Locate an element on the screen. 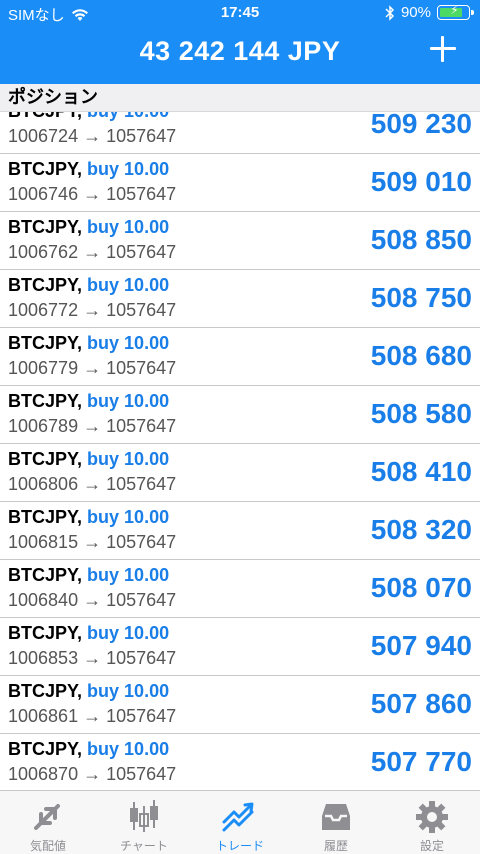  tab-label: 気配値 is located at coordinates (47, 846).